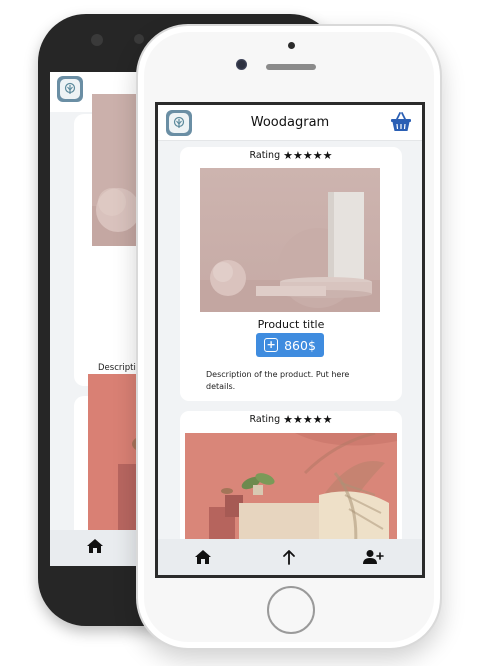 The image size is (478, 666). I want to click on bottom-nav, so click(290, 557).